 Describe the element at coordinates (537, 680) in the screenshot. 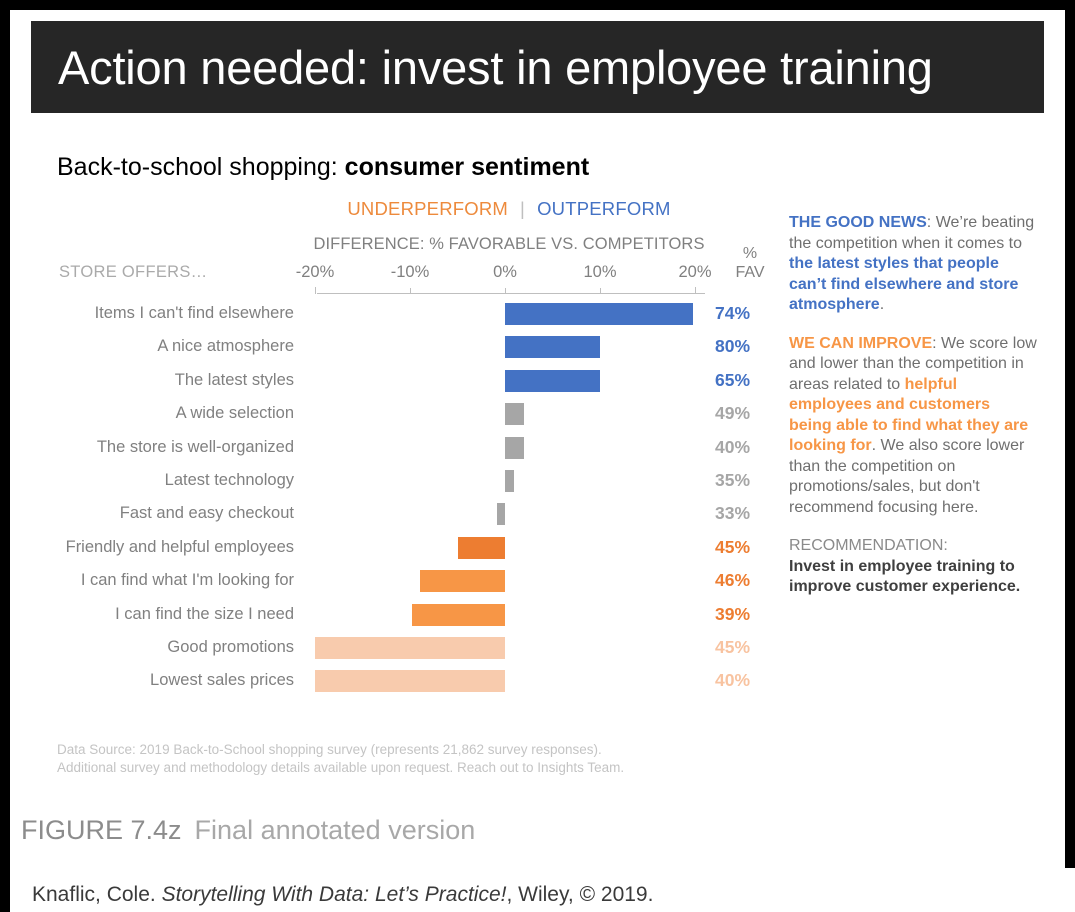

I see `chart-bar-row: Lowest sales prices 40%` at that location.